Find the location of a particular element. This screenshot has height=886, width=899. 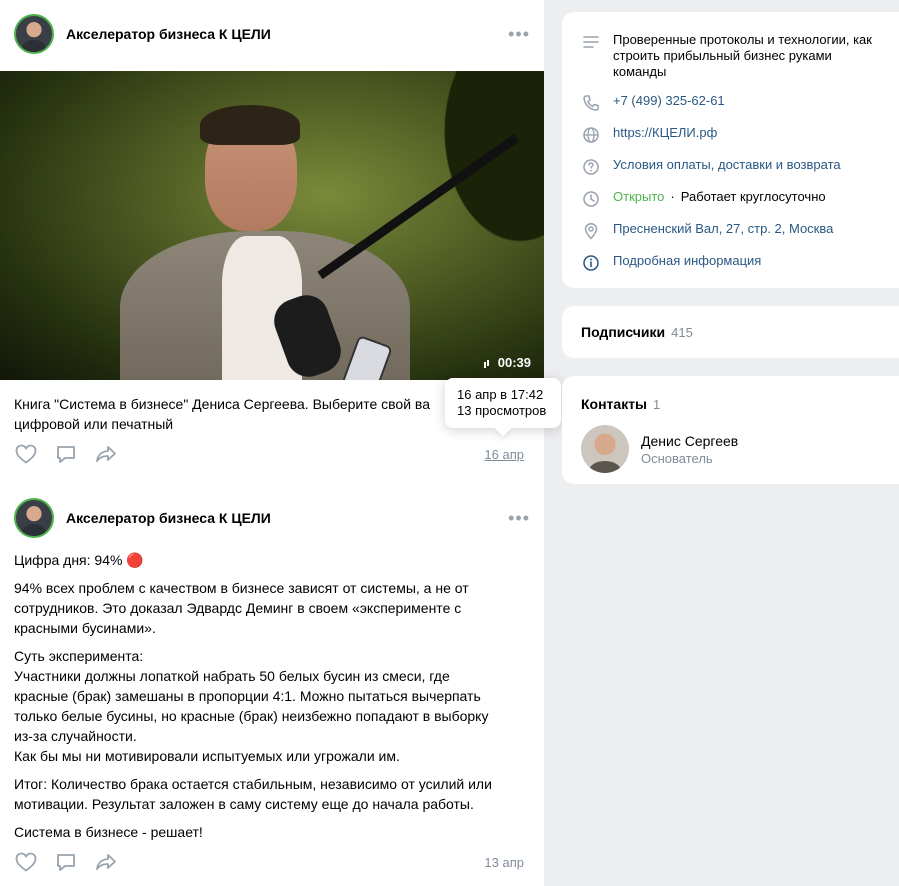

info-hours-row: Открыто · Работает круглосуточно is located at coordinates (694, 198).